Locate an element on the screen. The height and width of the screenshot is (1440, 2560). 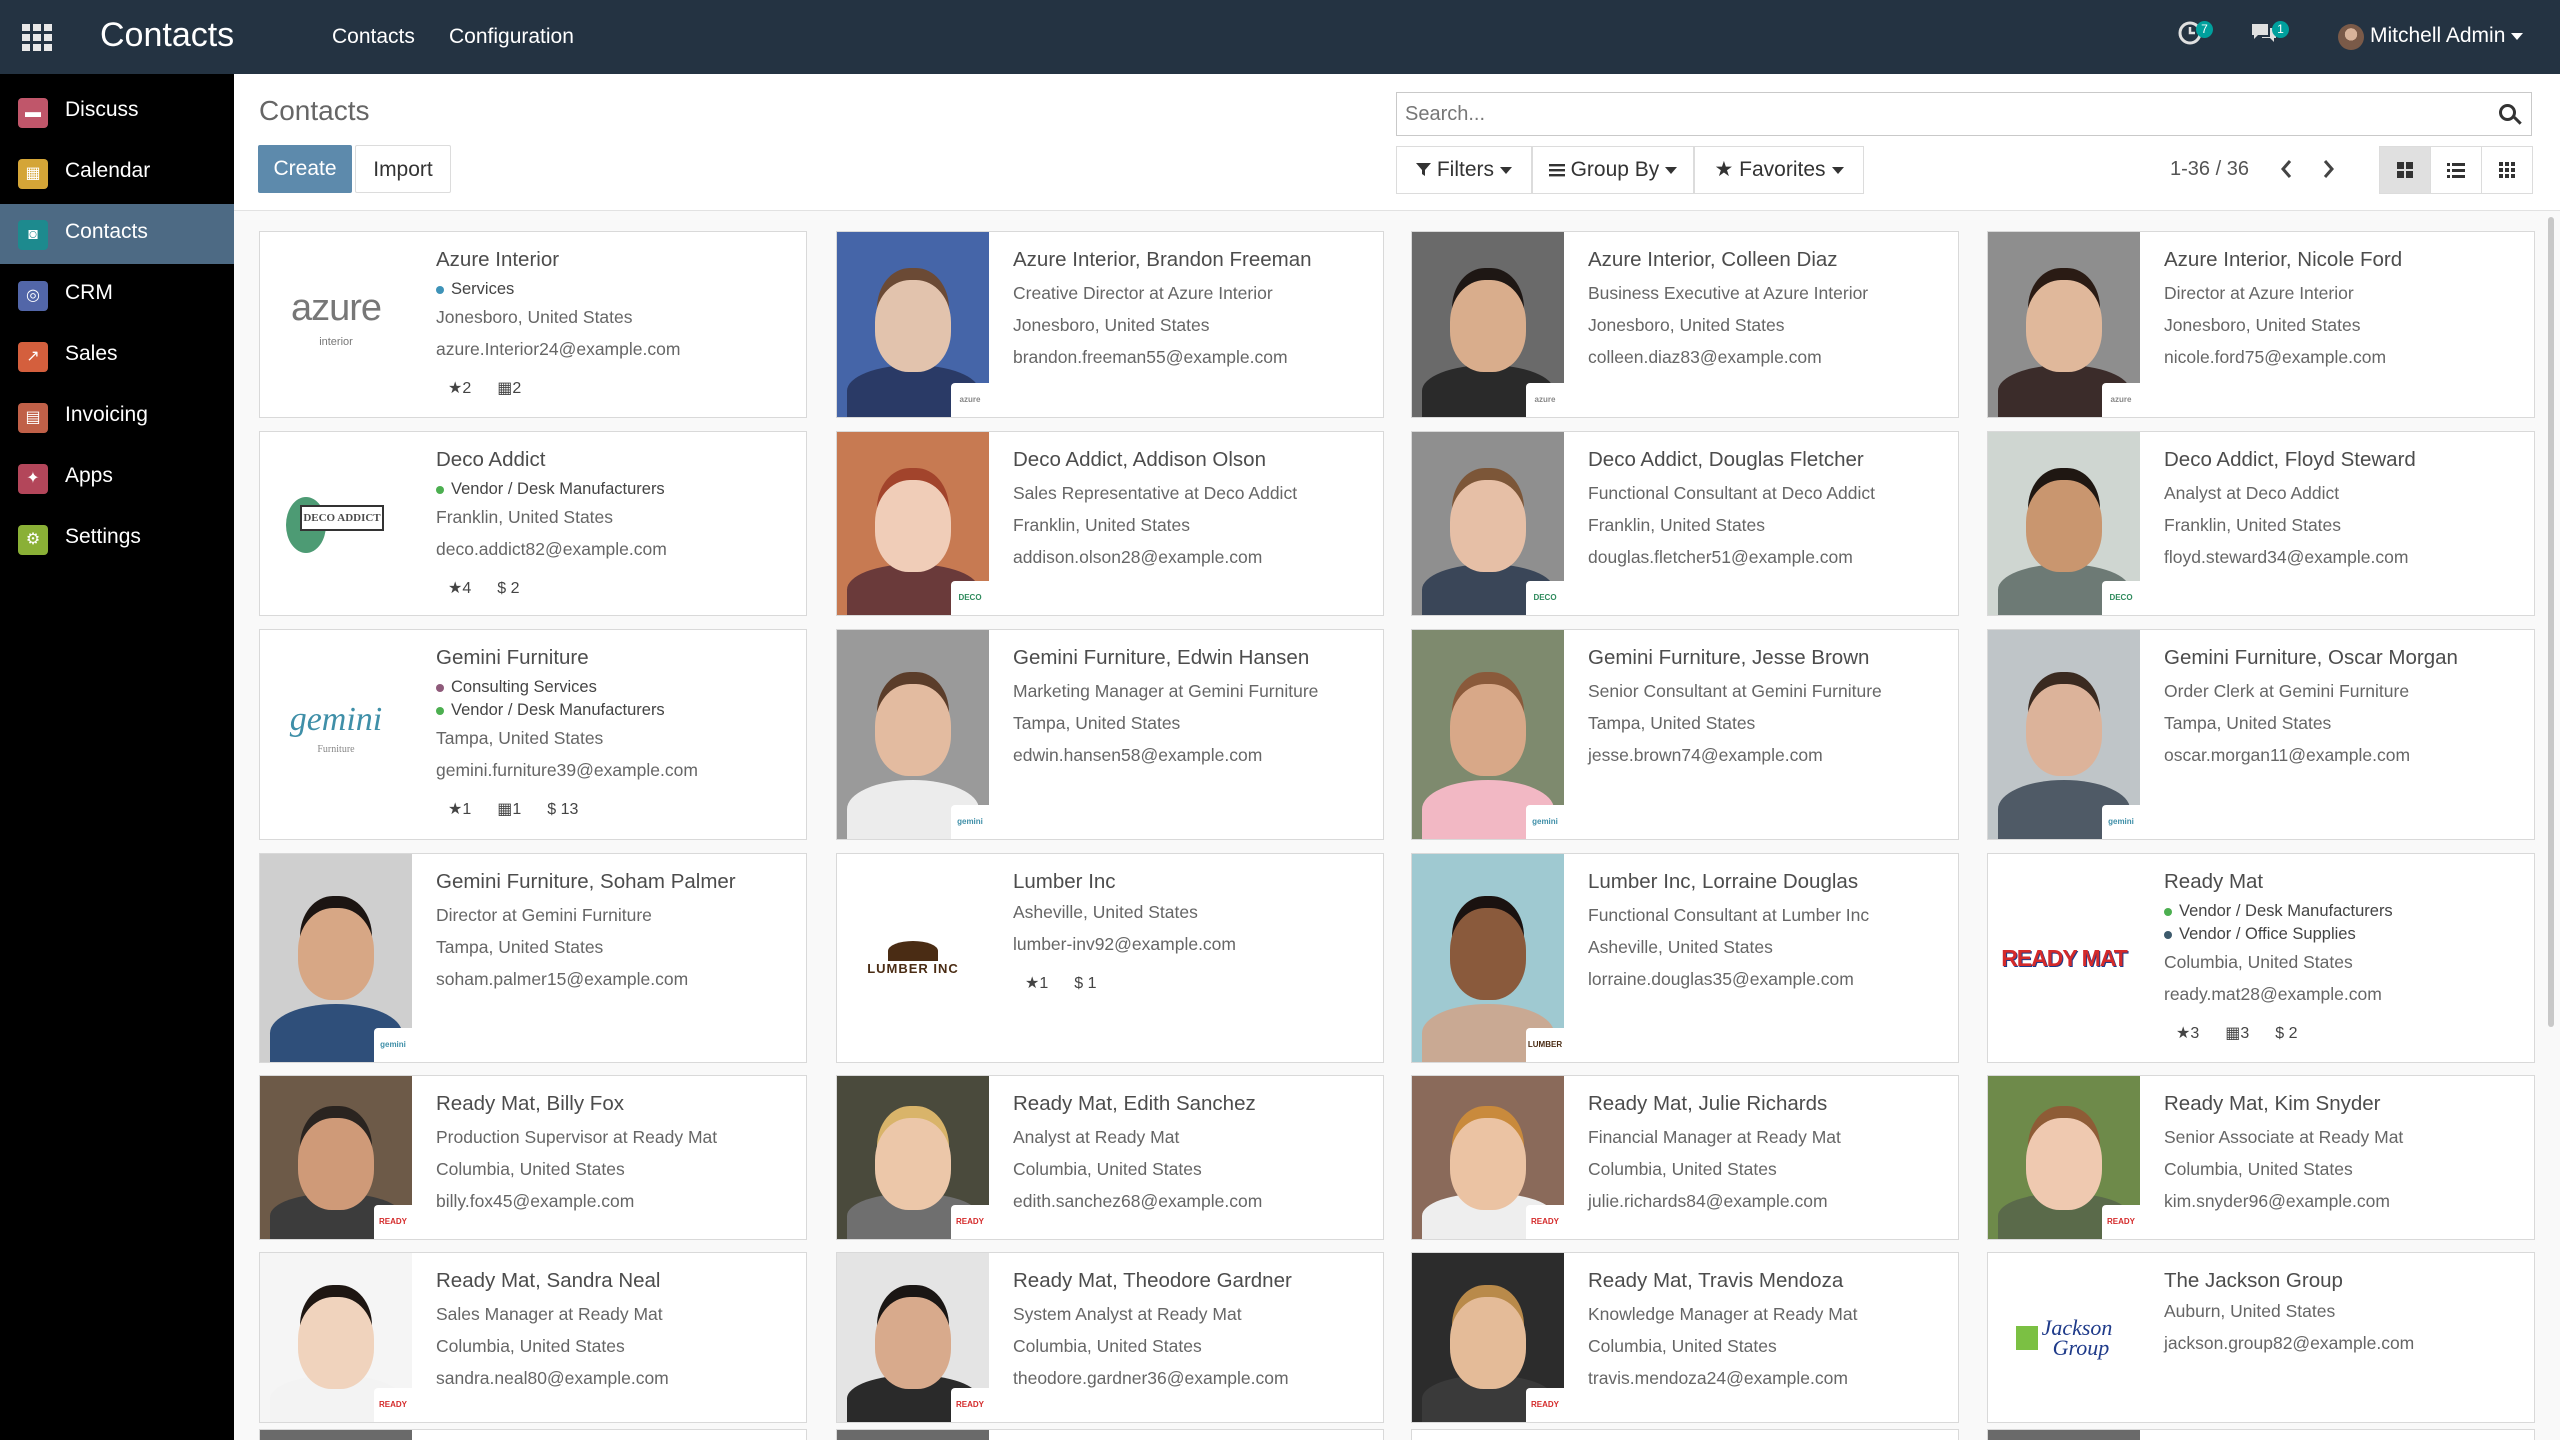
contact-name: Gemini Furniture, Oscar Morgan is located at coordinates (2344, 658).